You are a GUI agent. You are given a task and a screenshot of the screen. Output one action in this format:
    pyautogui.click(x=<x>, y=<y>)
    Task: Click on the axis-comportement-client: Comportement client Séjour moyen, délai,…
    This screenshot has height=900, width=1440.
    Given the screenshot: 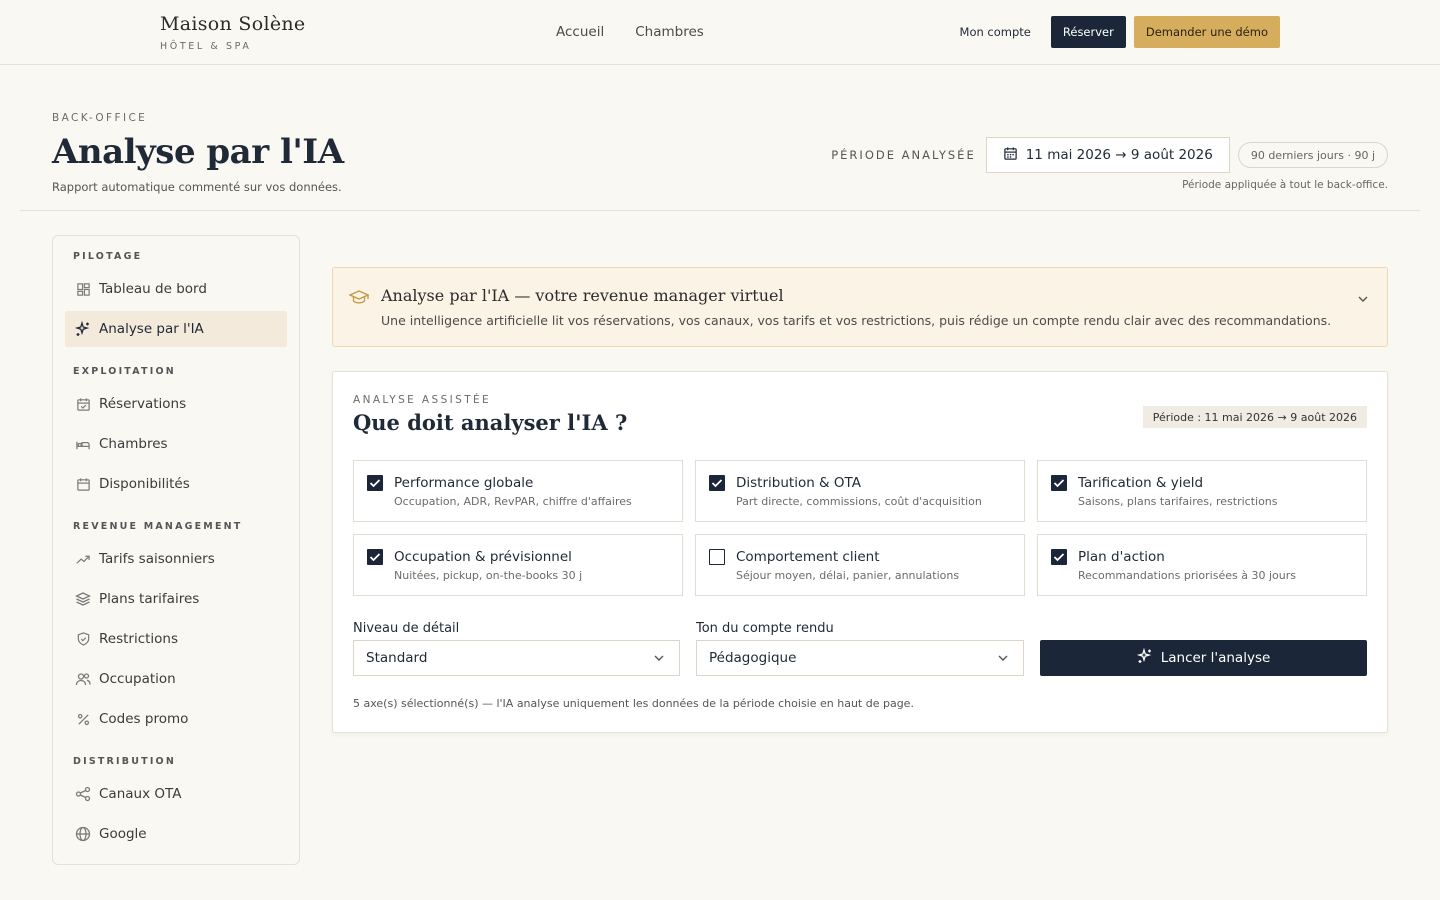 What is the action you would take?
    pyautogui.click(x=860, y=565)
    